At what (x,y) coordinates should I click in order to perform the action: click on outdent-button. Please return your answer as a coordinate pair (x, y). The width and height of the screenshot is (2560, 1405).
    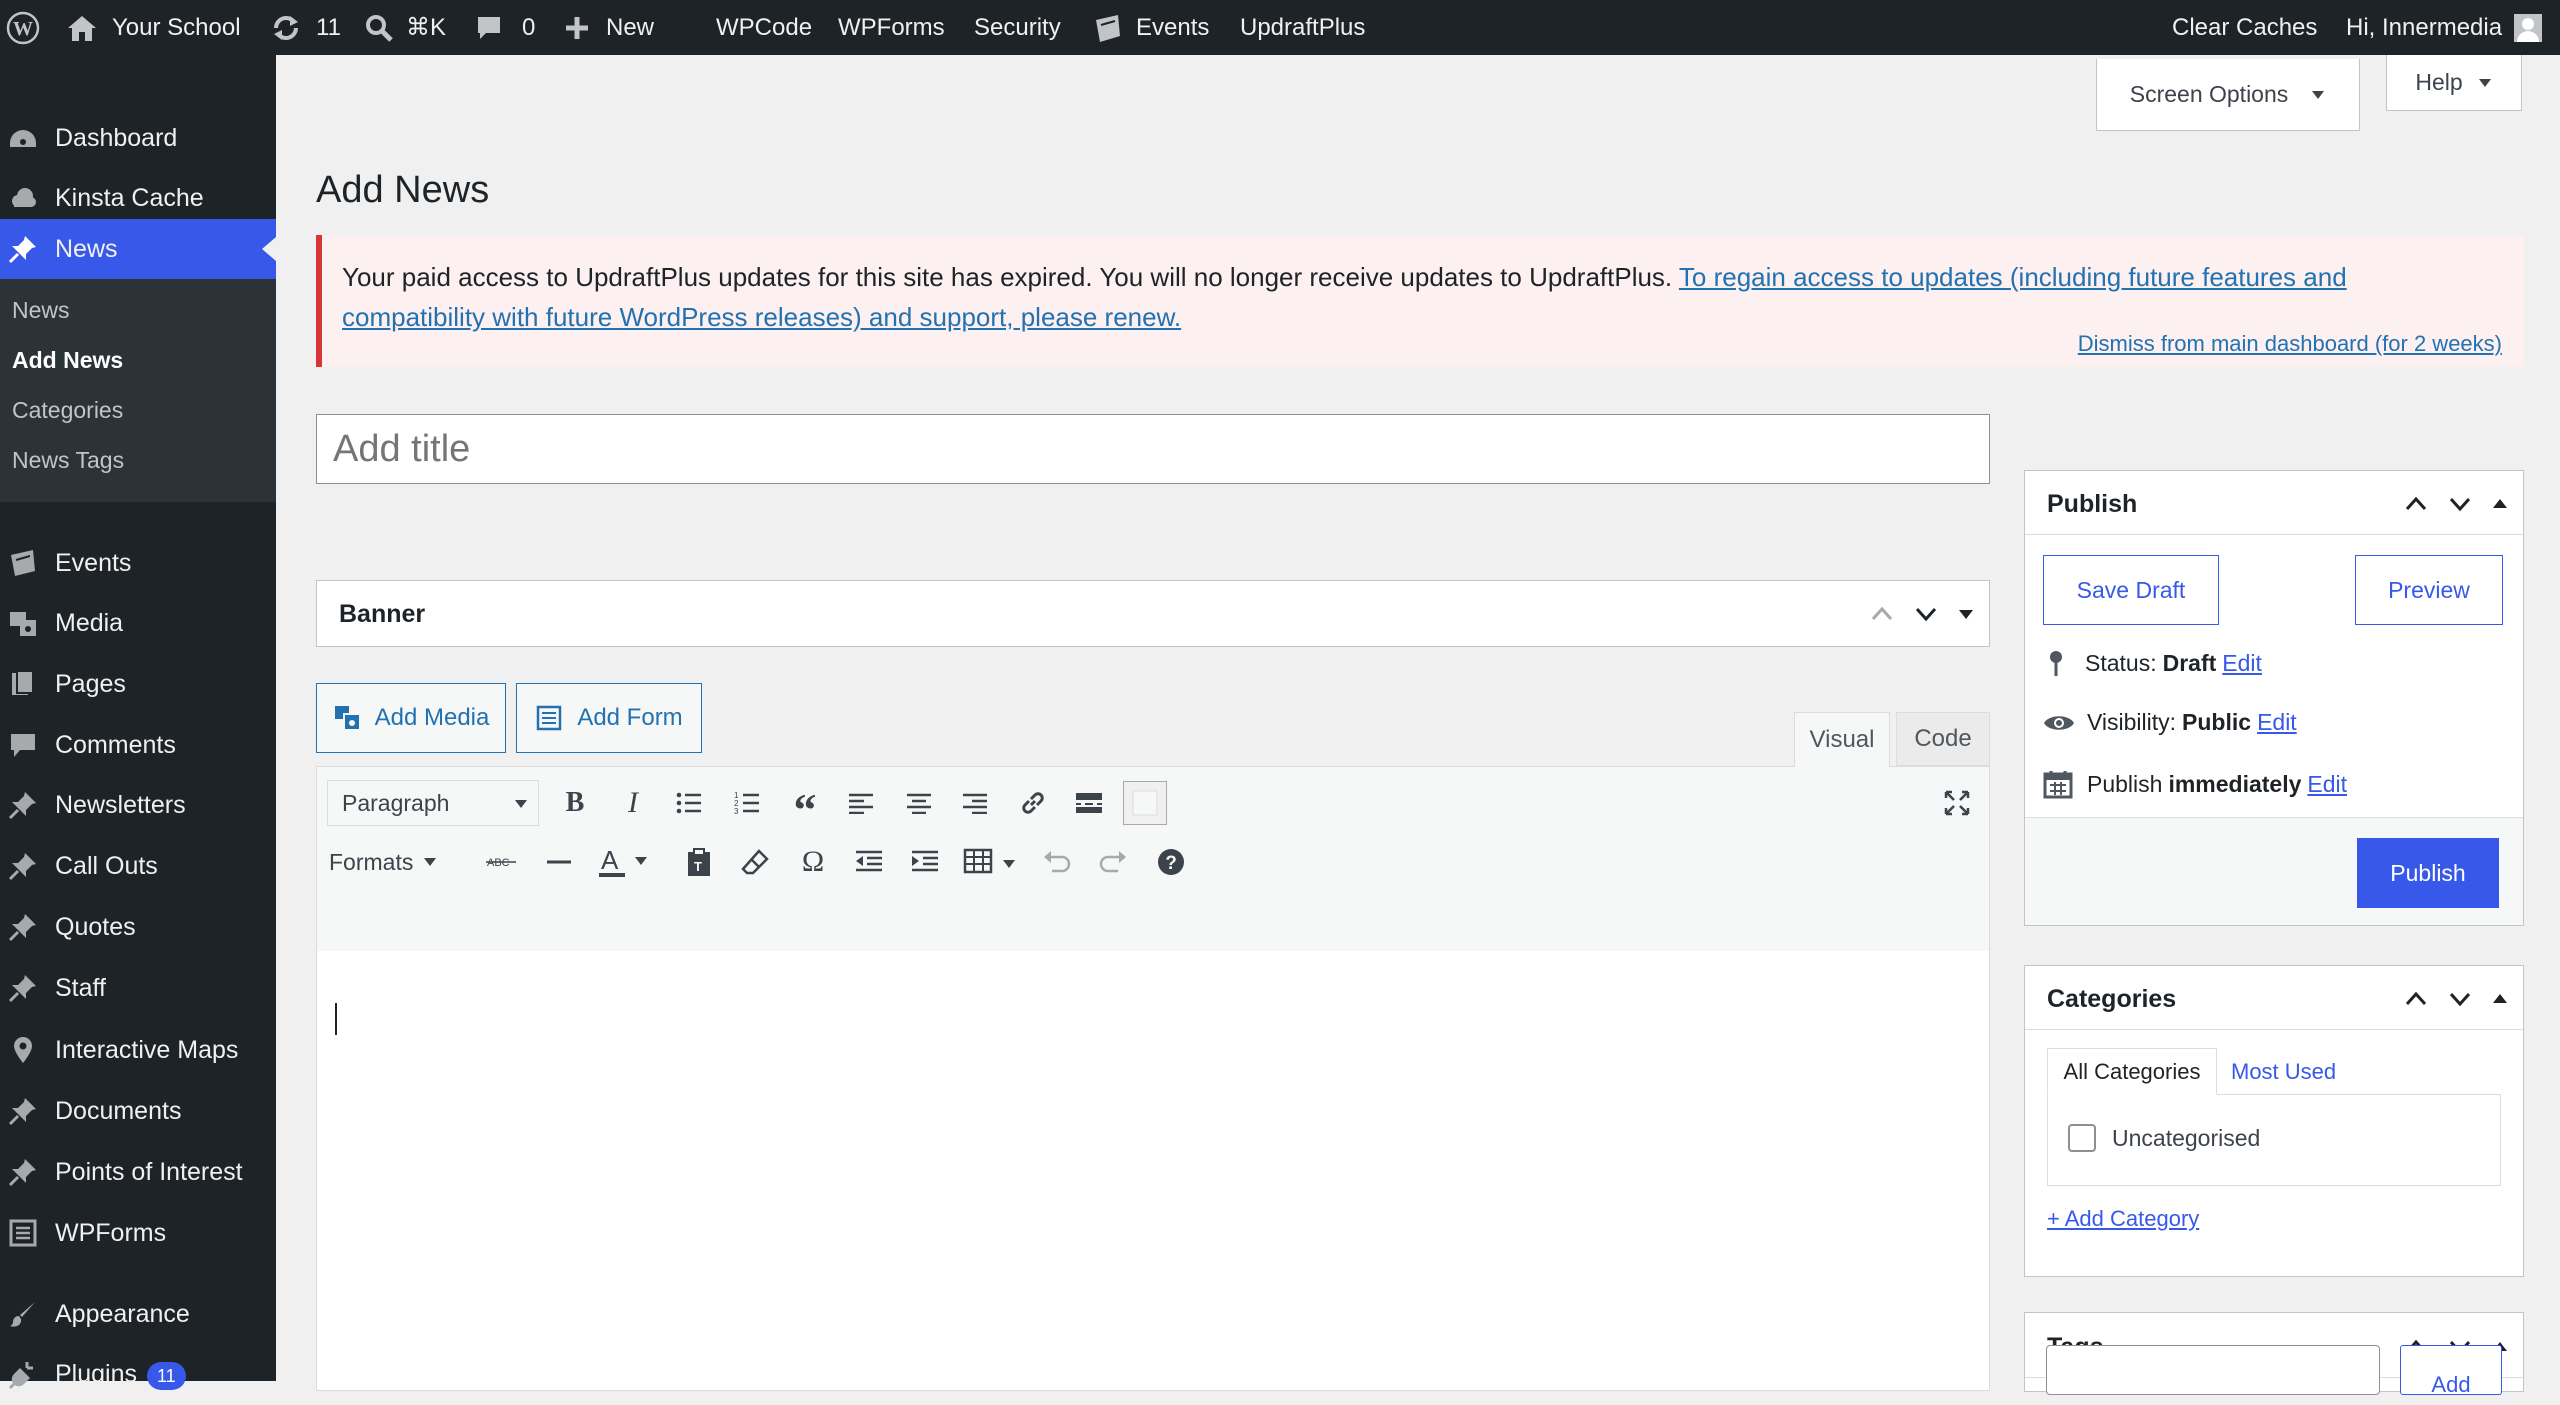
    Looking at the image, I should click on (869, 862).